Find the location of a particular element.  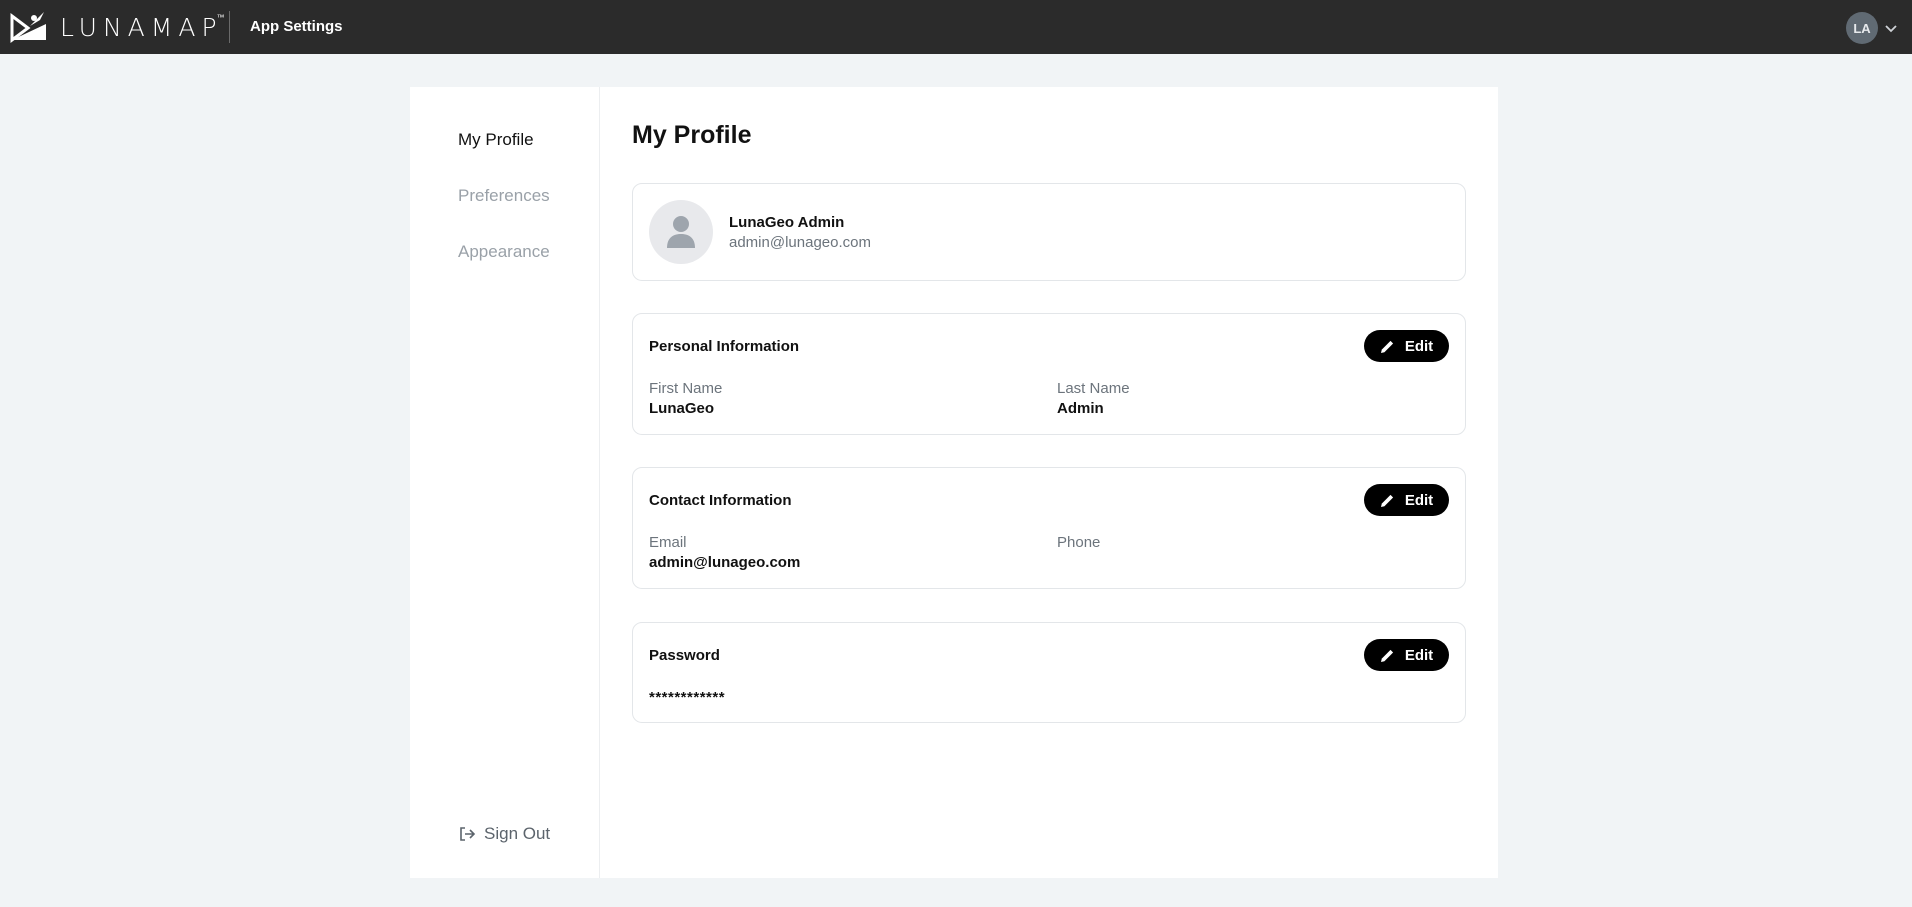

edit-password-button: Edit is located at coordinates (1406, 655).